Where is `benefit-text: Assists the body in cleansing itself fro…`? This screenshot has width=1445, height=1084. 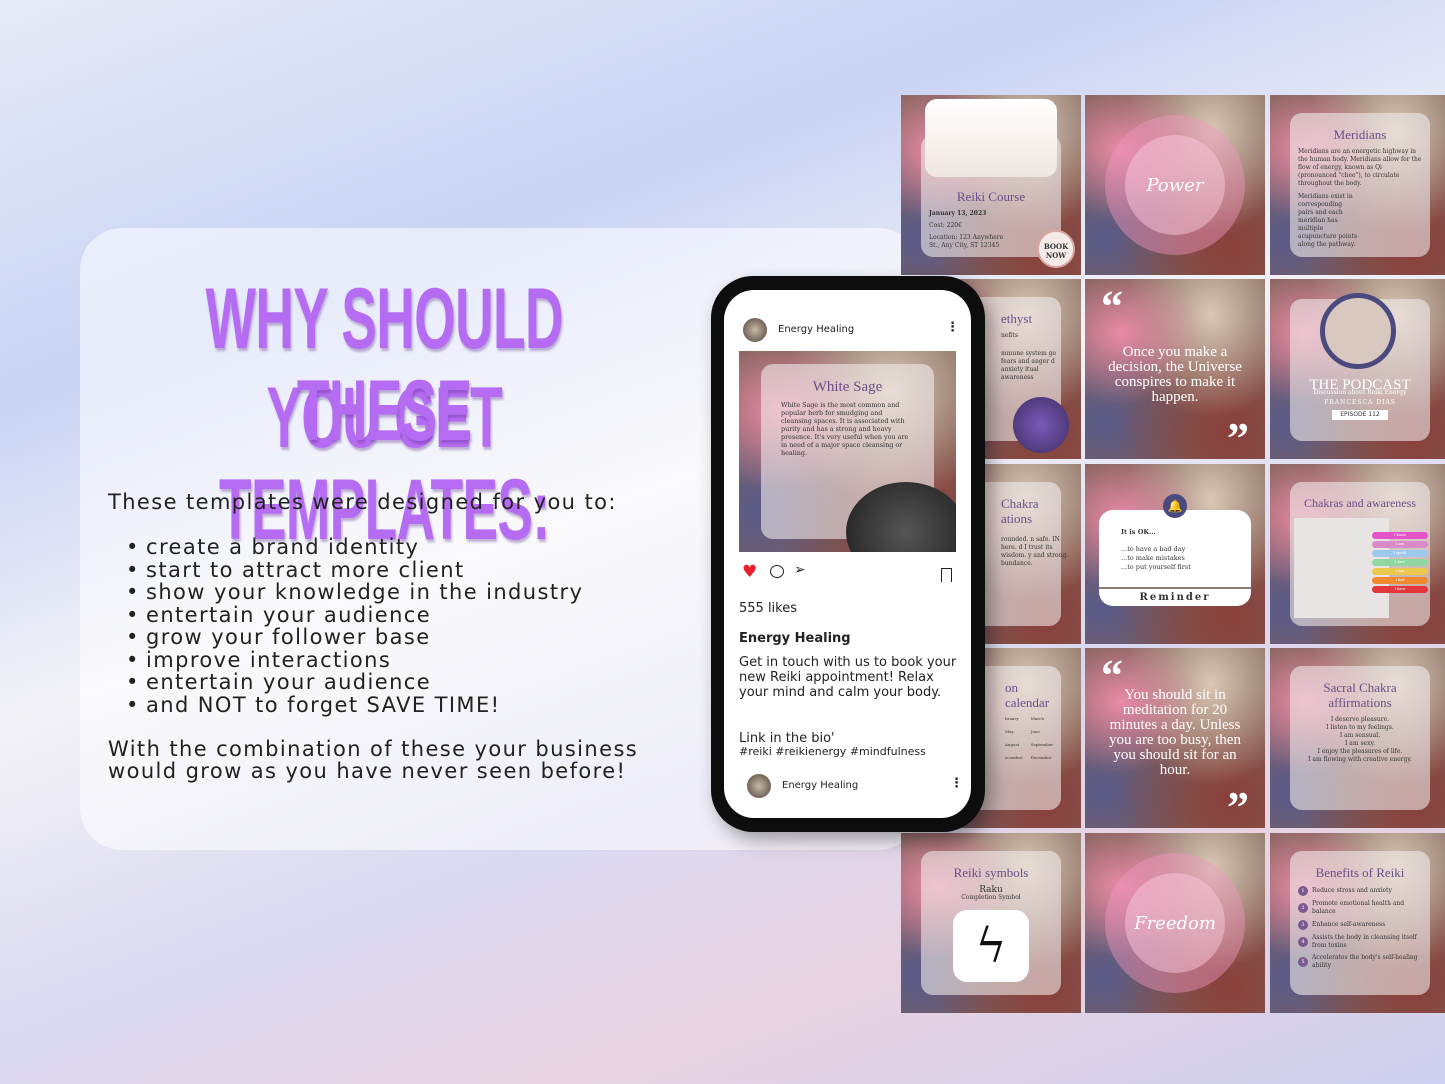 benefit-text: Assists the body in cleansing itself fro… is located at coordinates (1364, 941).